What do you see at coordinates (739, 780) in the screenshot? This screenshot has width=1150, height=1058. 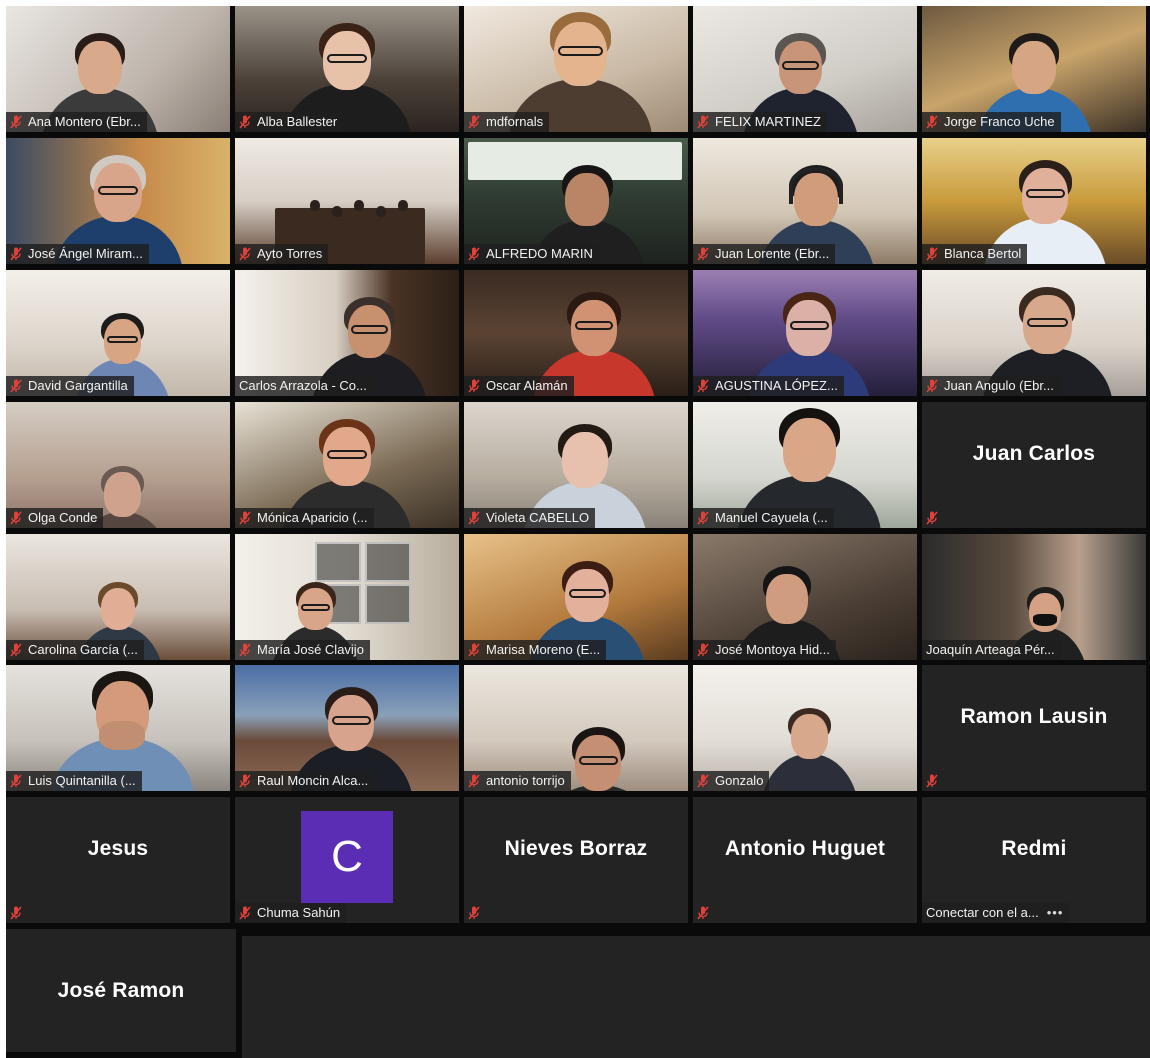 I see `participant-name: Gonzalo` at bounding box center [739, 780].